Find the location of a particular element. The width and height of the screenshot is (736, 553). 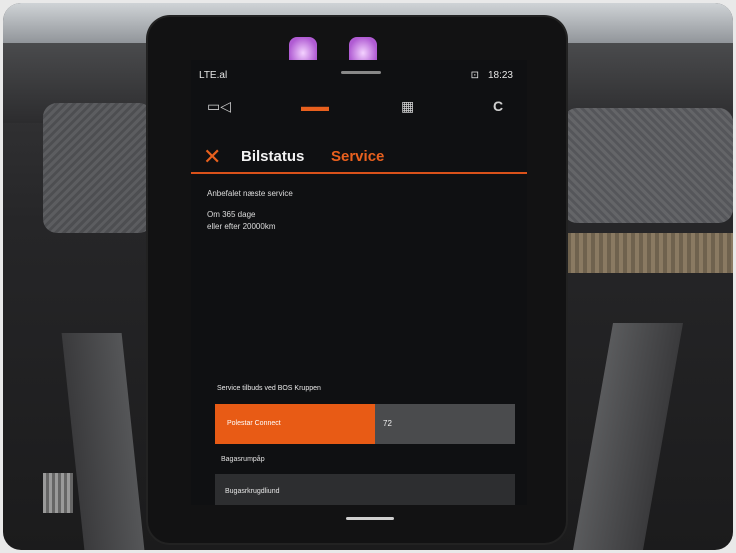

top-toolbar: ▭◁ ▬▬ ▦ C is located at coordinates (359, 105).